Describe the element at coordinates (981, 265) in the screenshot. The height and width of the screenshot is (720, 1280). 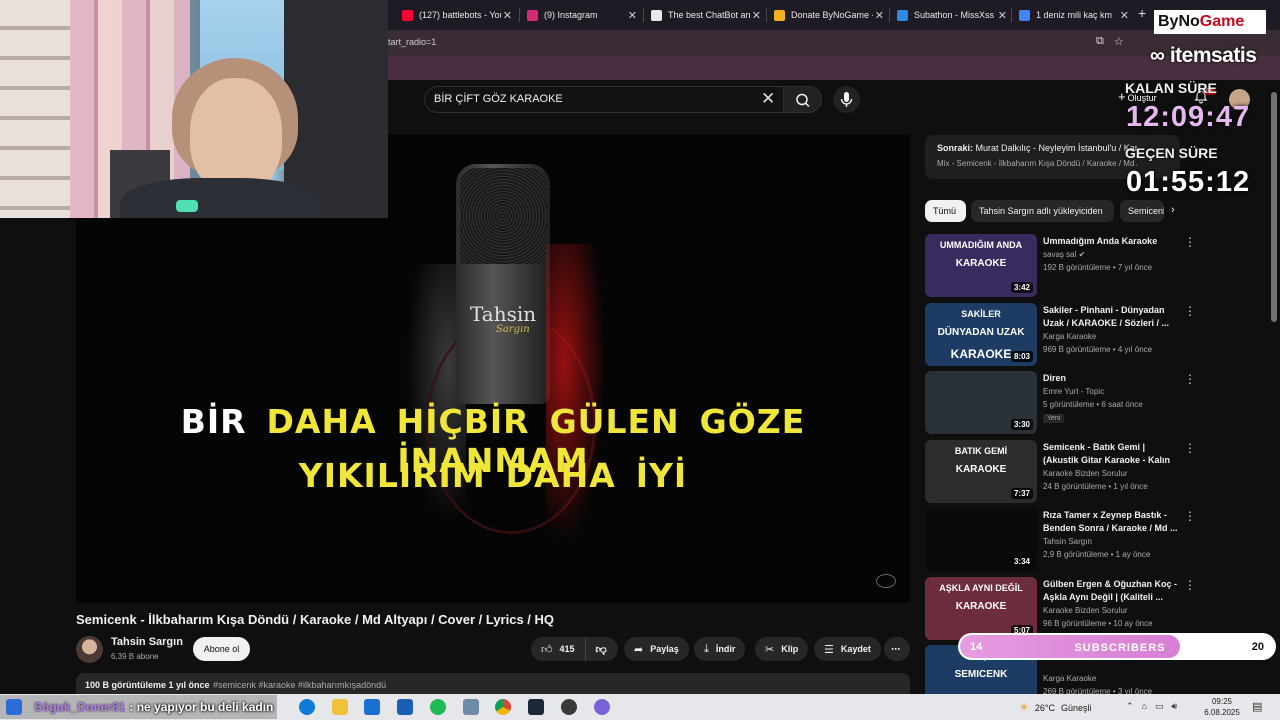
I see `rec-thumbnail: UMMADIĞIM ANDA KARAOKE 3:42` at that location.